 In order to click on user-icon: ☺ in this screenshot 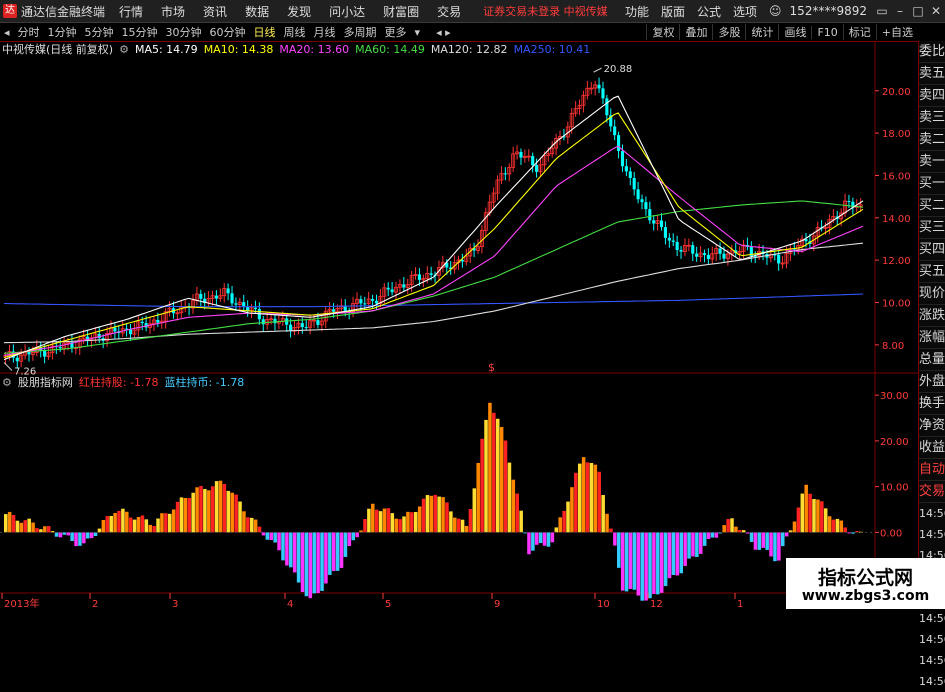, I will do `click(775, 11)`.